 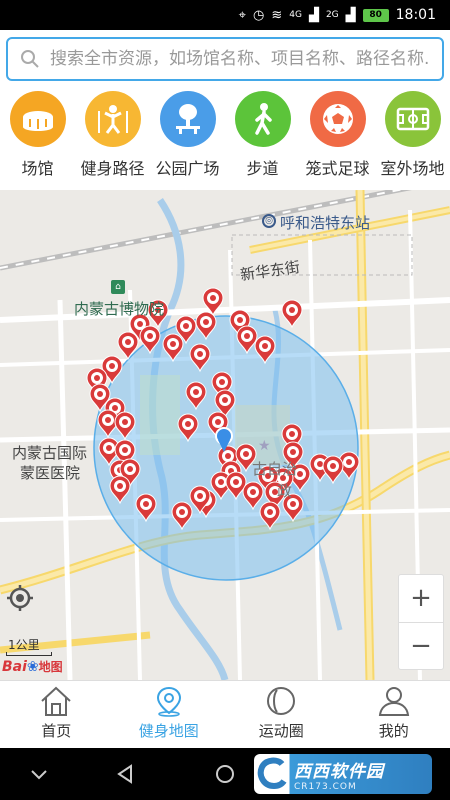 I want to click on baidu-logo: Bai❀地图, so click(x=32, y=667).